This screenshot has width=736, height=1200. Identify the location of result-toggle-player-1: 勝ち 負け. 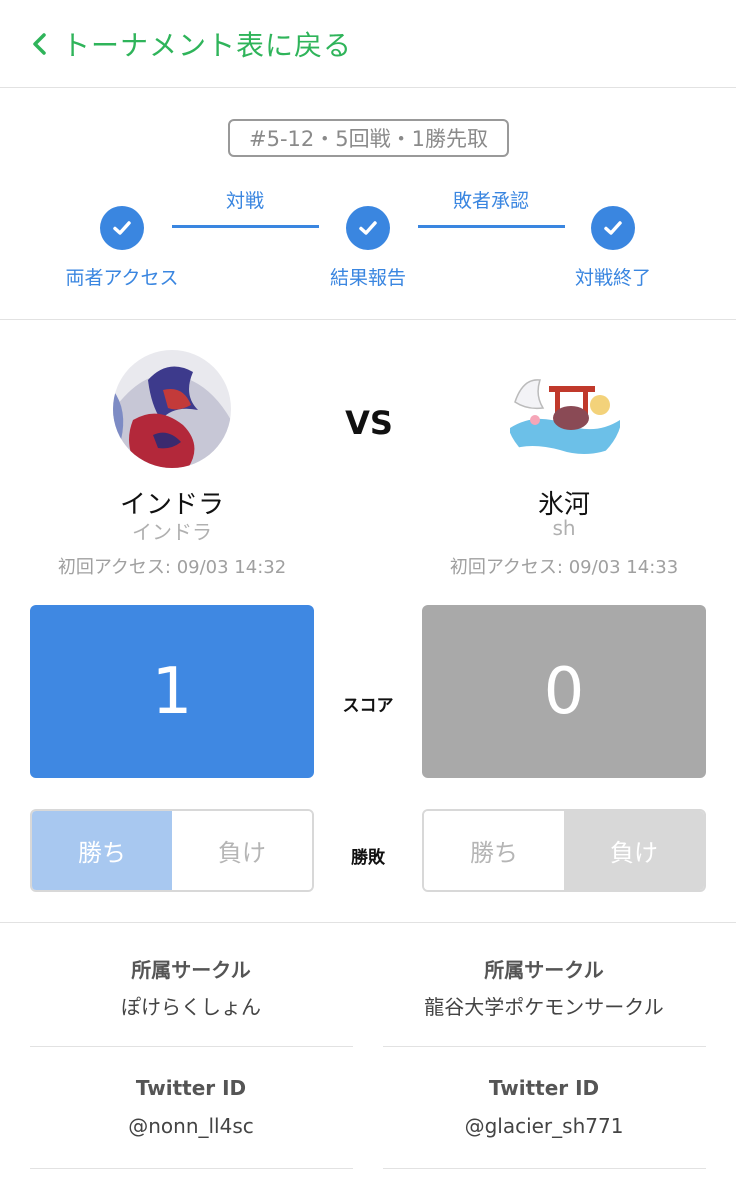
(172, 850).